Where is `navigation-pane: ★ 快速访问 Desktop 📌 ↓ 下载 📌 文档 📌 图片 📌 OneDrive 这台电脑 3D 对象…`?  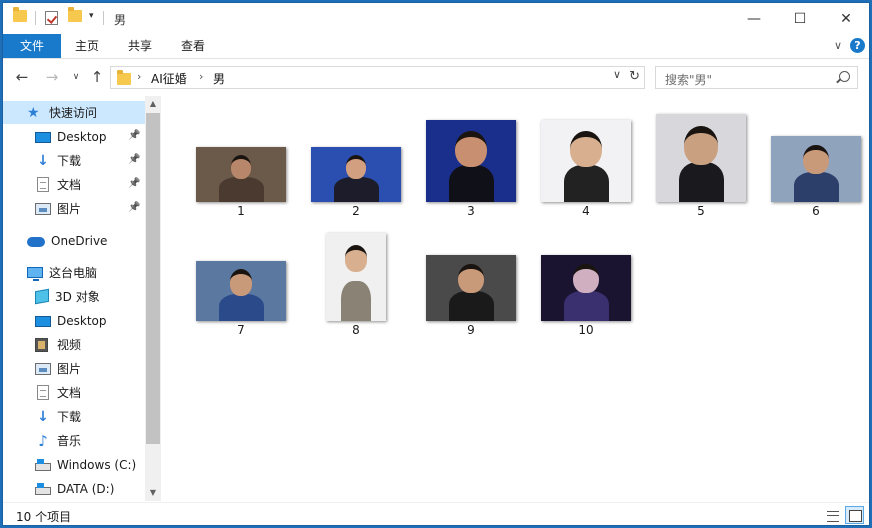 navigation-pane: ★ 快速访问 Desktop 📌 ↓ 下载 📌 文档 📌 图片 📌 OneDrive 这台电脑 3D 对象… is located at coordinates (81, 298).